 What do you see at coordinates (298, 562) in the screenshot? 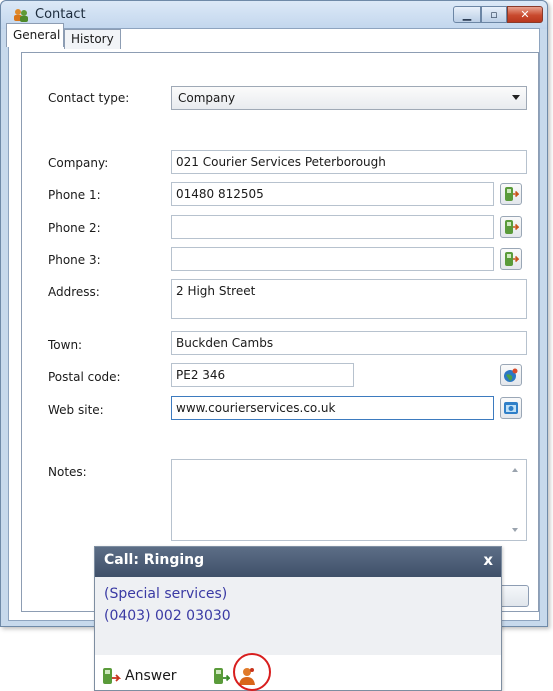
I see `call-popup-header: Call: Ringing x` at bounding box center [298, 562].